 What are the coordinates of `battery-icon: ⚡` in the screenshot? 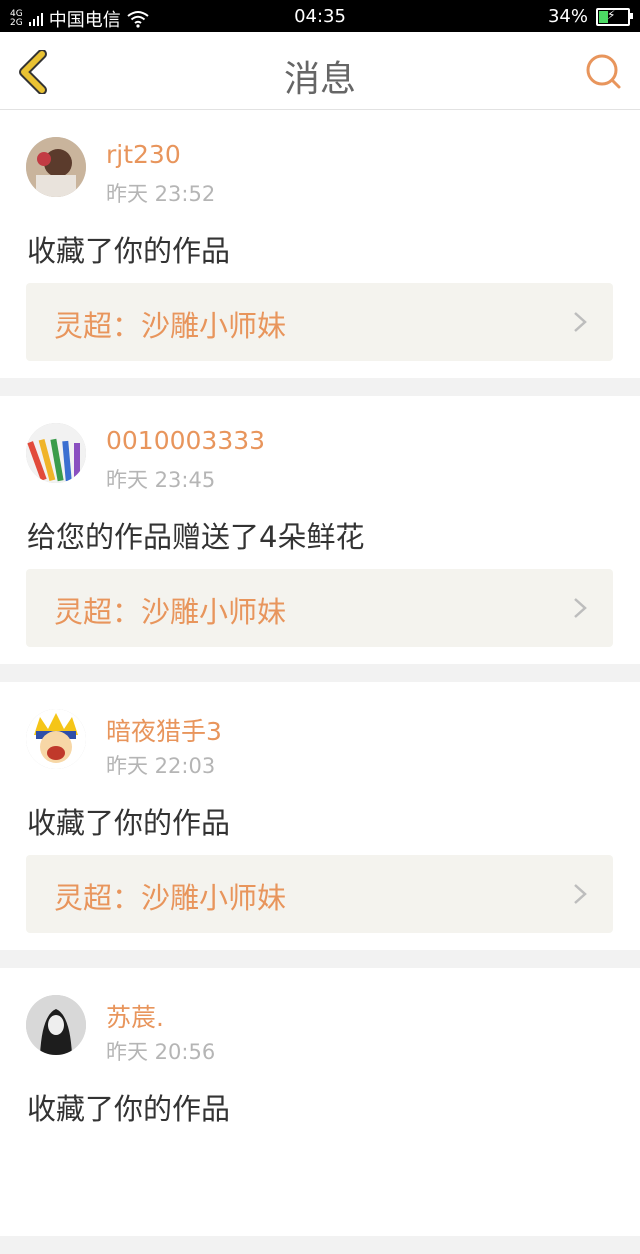 It's located at (614, 16).